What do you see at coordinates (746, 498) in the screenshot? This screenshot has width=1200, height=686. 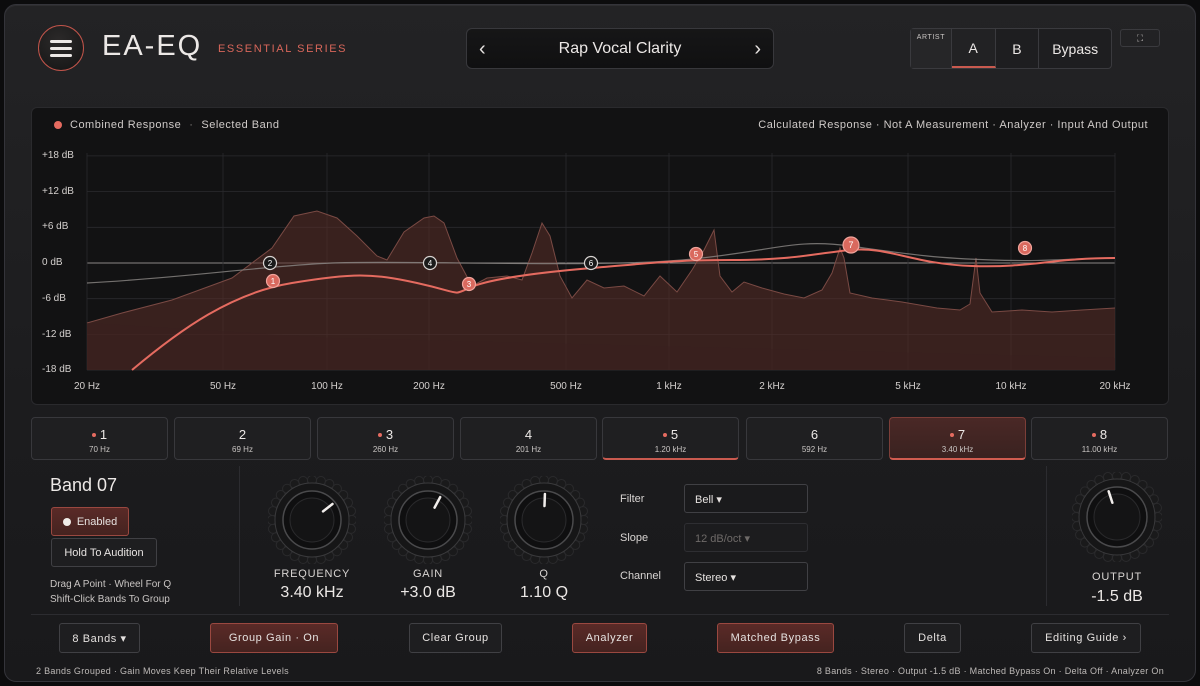 I see `filter-select: Bell ▾` at bounding box center [746, 498].